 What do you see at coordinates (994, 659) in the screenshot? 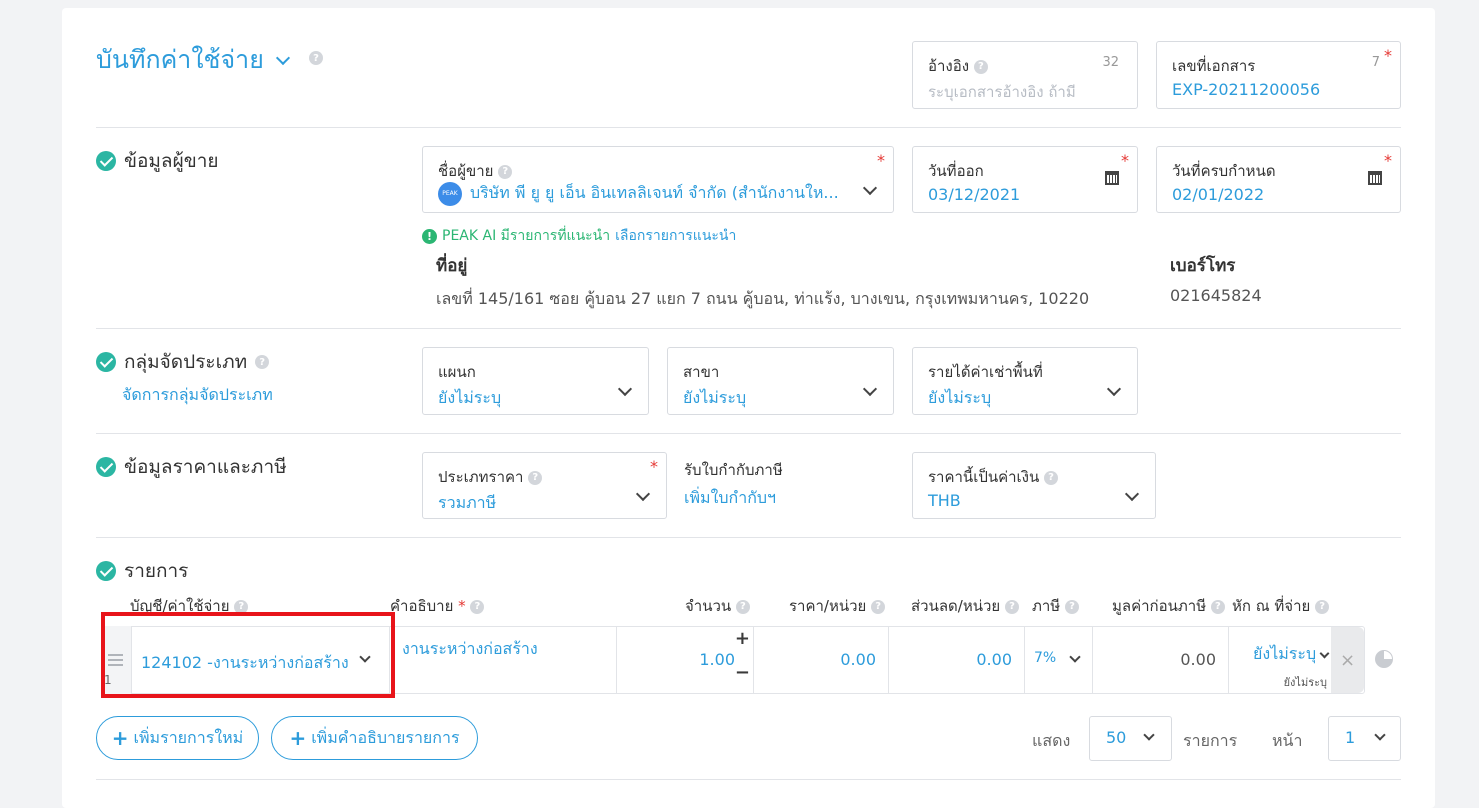
I see `discount-input: 0.00` at bounding box center [994, 659].